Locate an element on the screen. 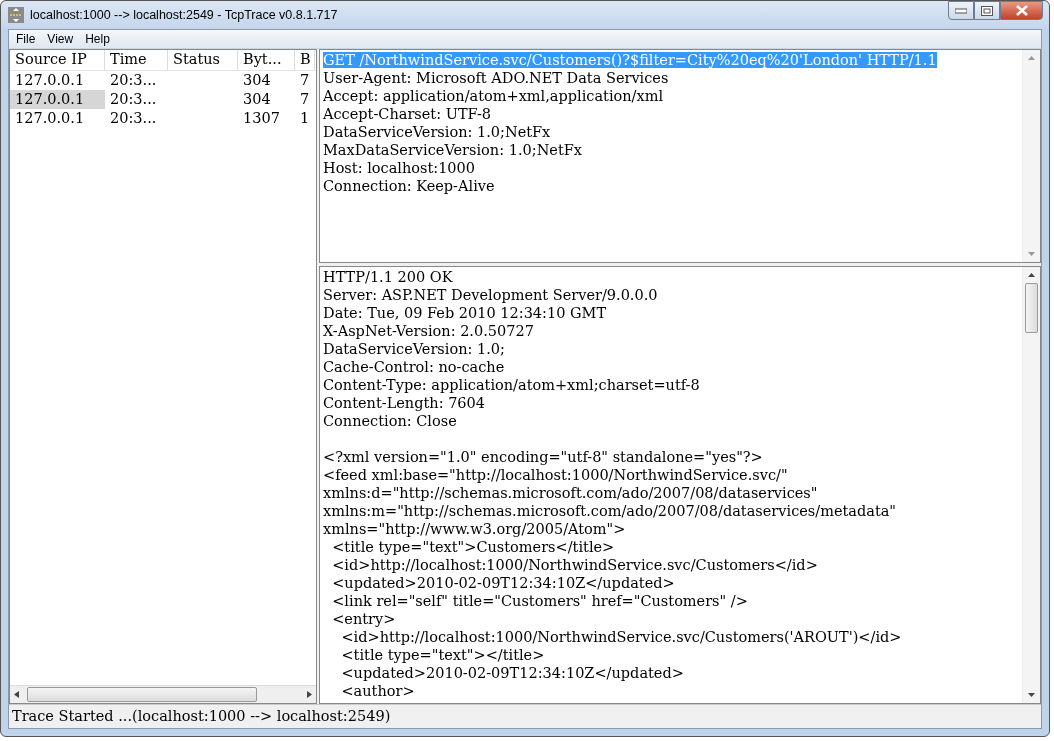  response-line: <entry> is located at coordinates (363, 619).